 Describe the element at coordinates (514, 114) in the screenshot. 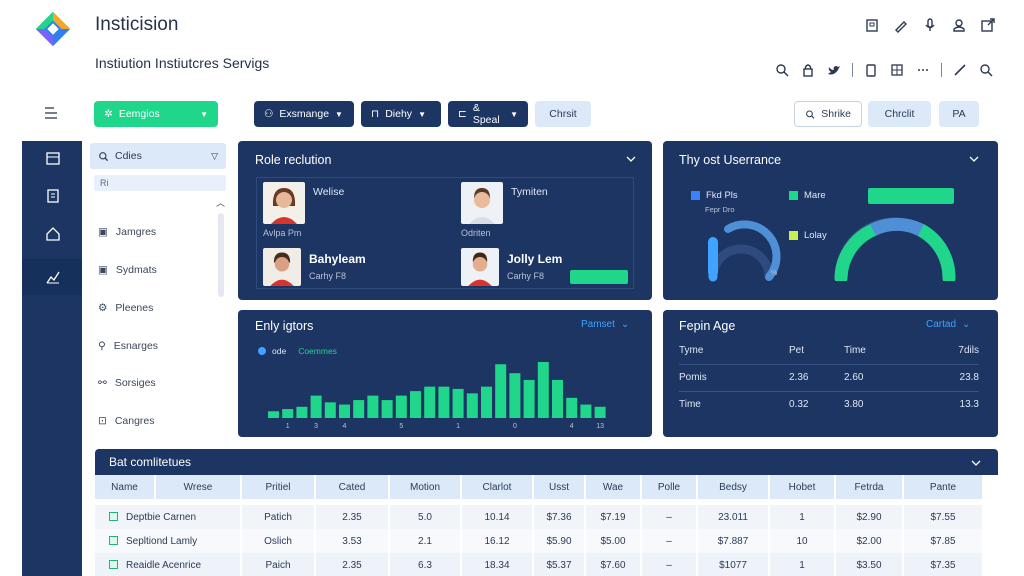

I see `chevron-down-icon: ▼` at that location.